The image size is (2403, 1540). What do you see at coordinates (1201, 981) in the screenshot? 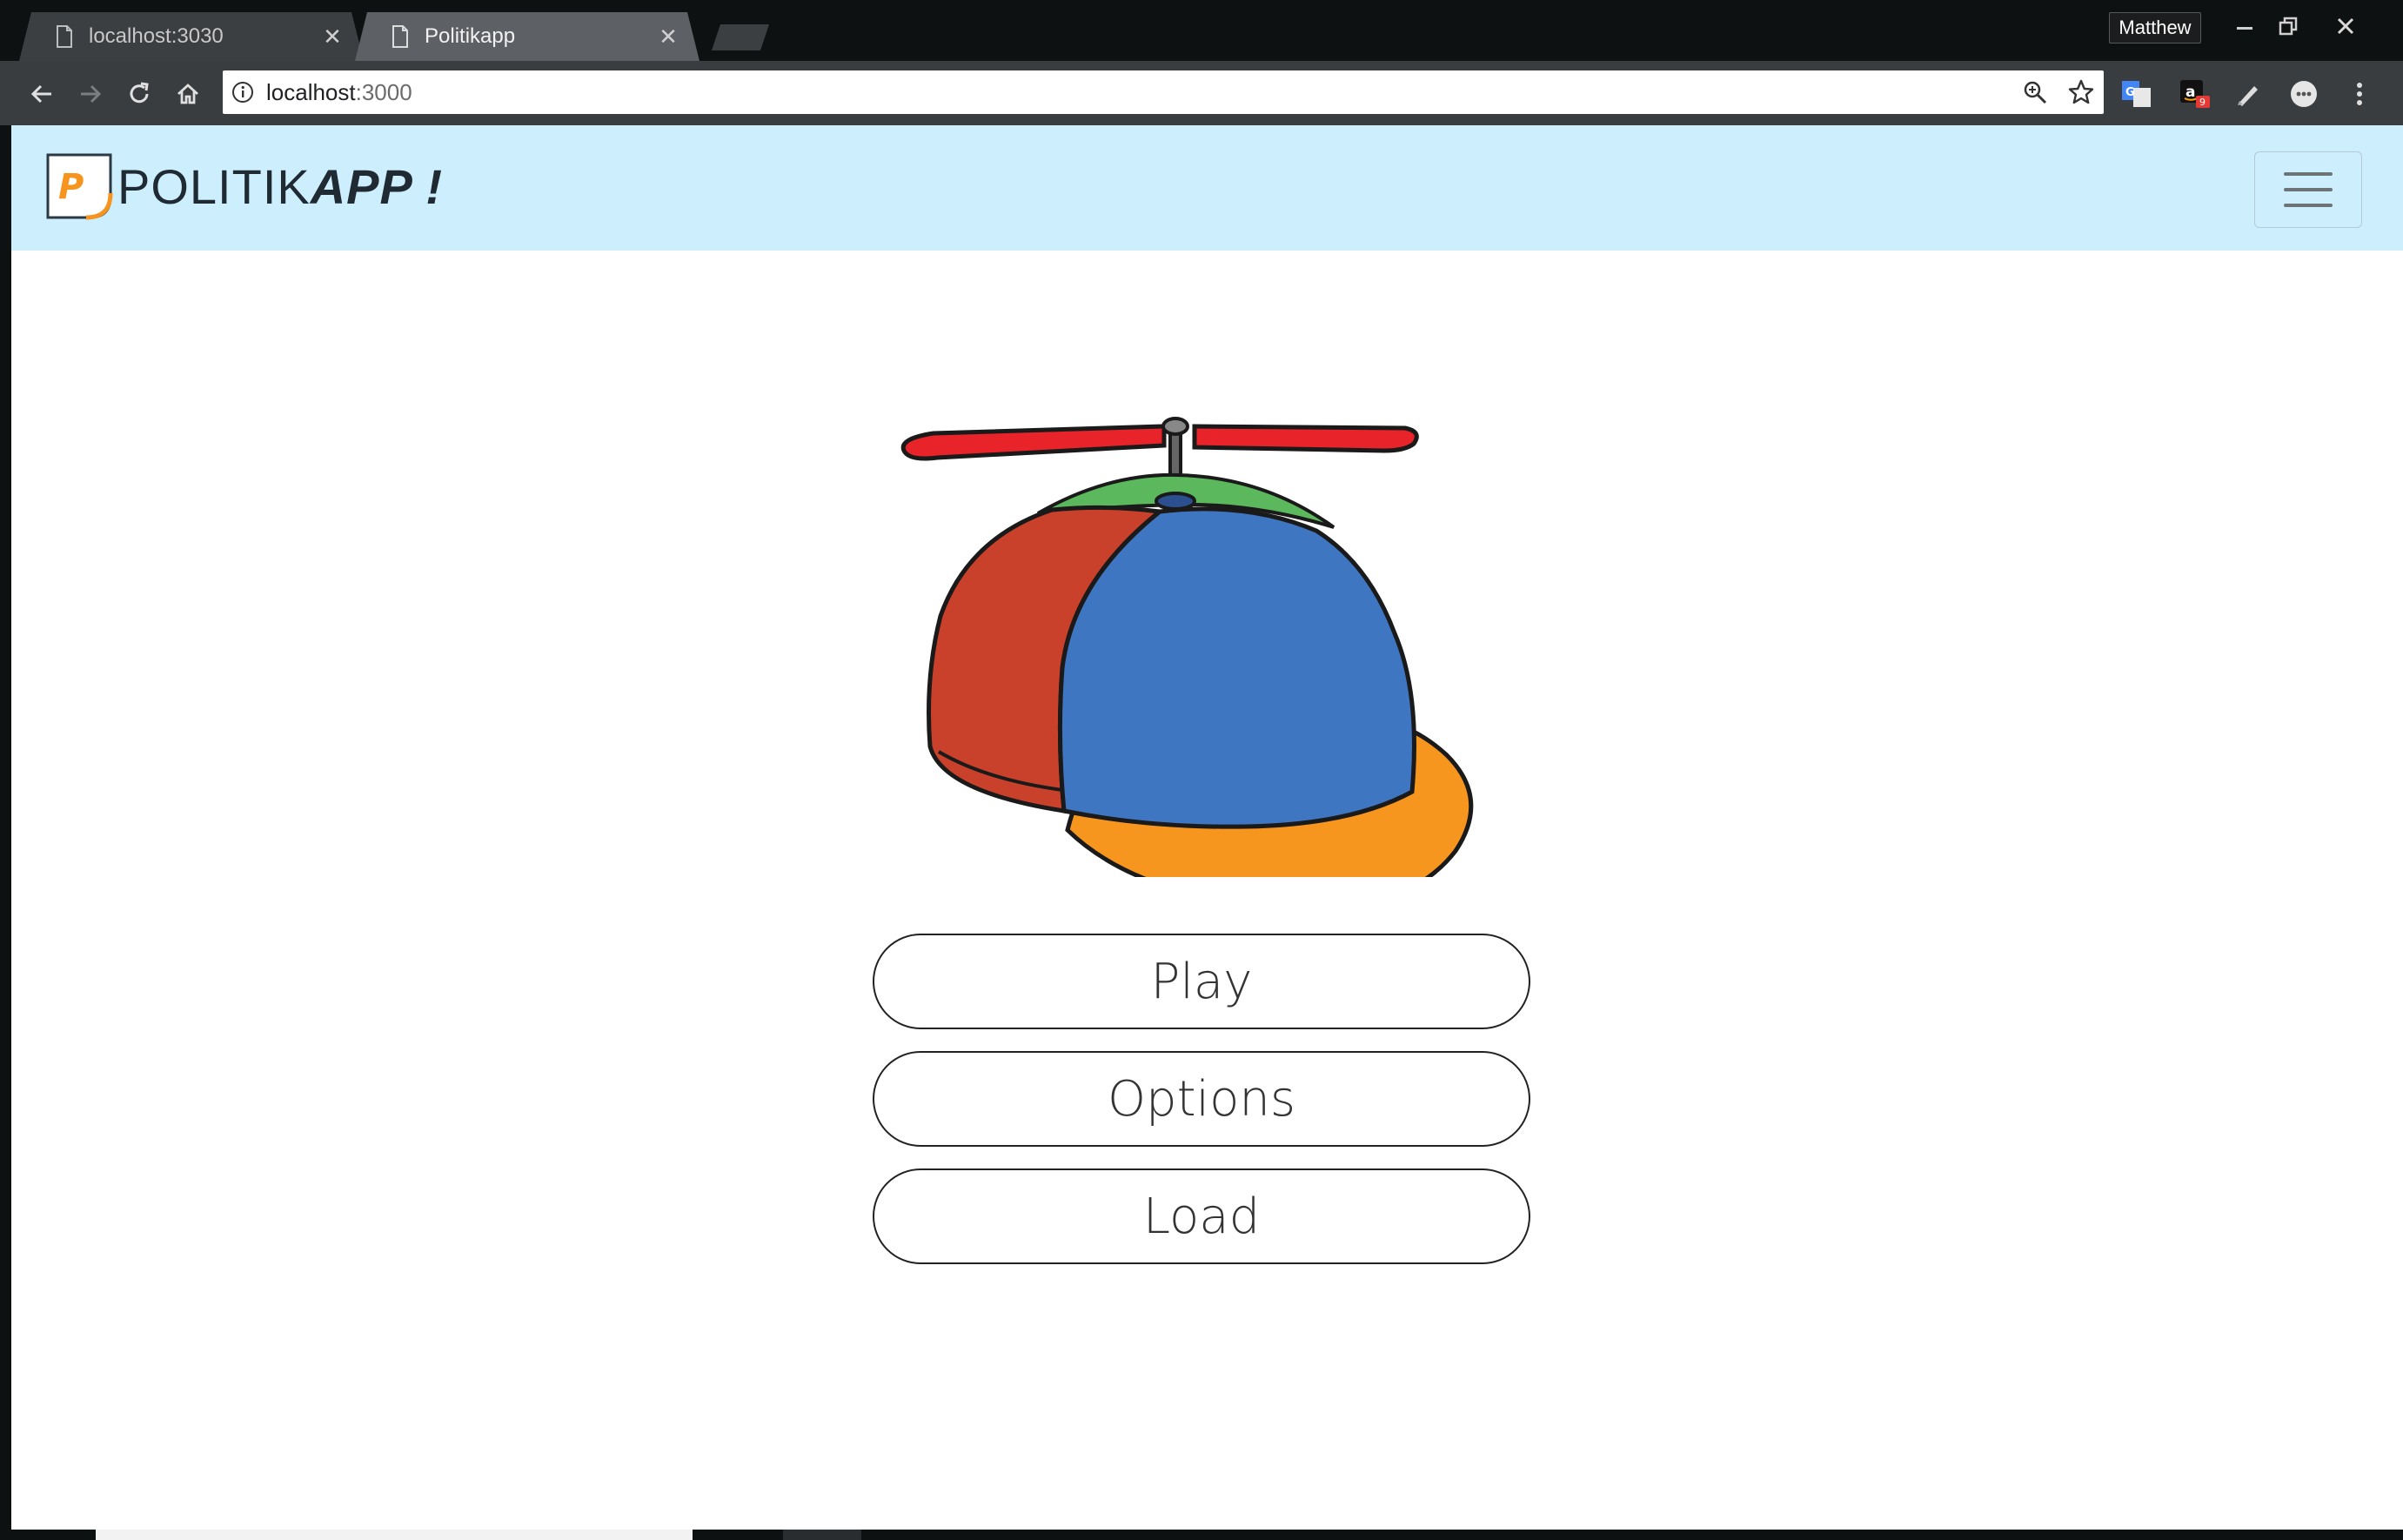
I see `play-button: Play` at bounding box center [1201, 981].